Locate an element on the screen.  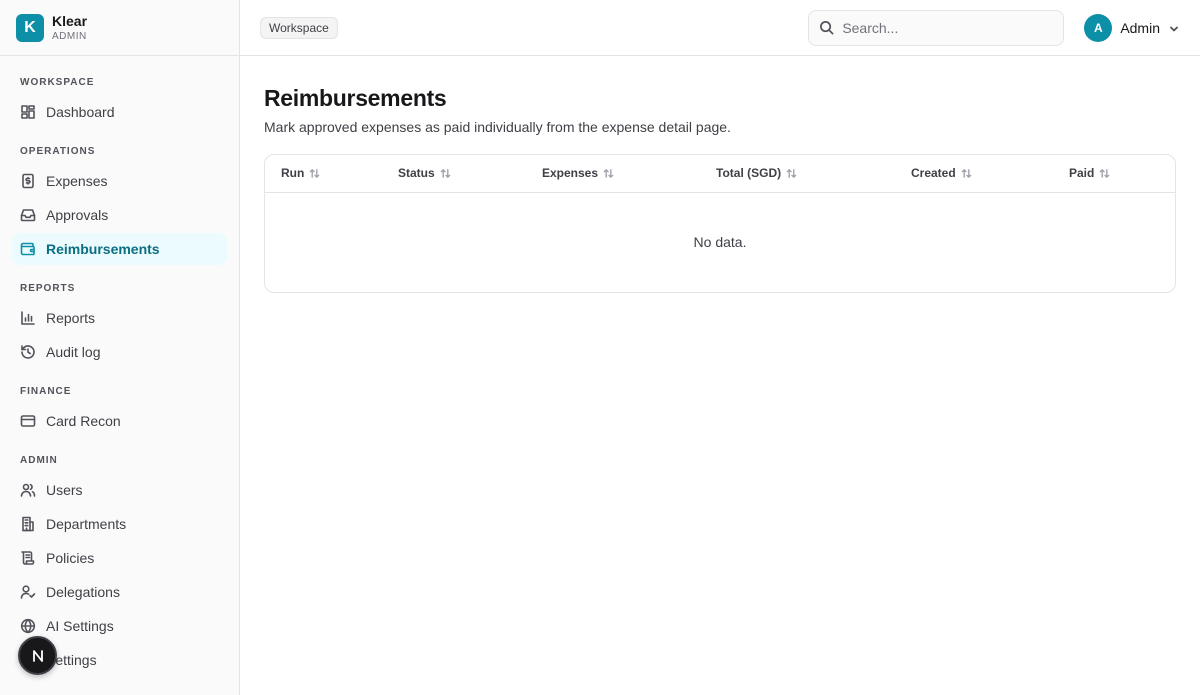
nav-group-label: ADMIN is located at coordinates (39, 460).